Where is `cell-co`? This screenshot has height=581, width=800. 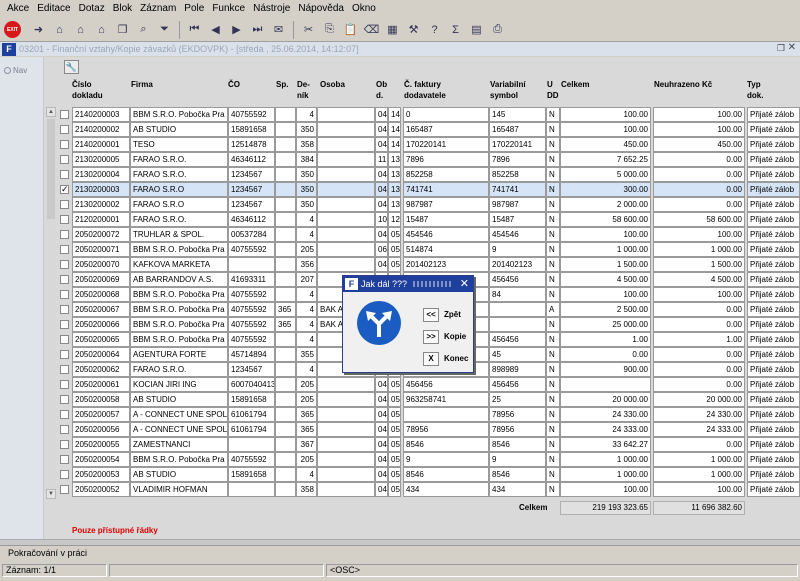 cell-co is located at coordinates (251, 489).